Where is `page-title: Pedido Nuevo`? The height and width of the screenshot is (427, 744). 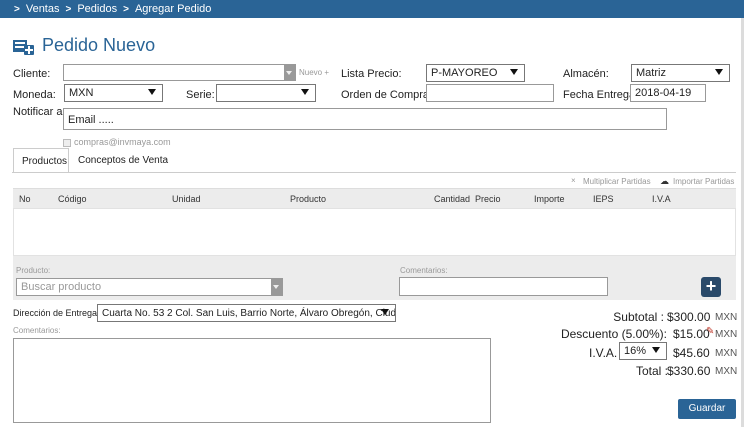
page-title: Pedido Nuevo is located at coordinates (99, 45).